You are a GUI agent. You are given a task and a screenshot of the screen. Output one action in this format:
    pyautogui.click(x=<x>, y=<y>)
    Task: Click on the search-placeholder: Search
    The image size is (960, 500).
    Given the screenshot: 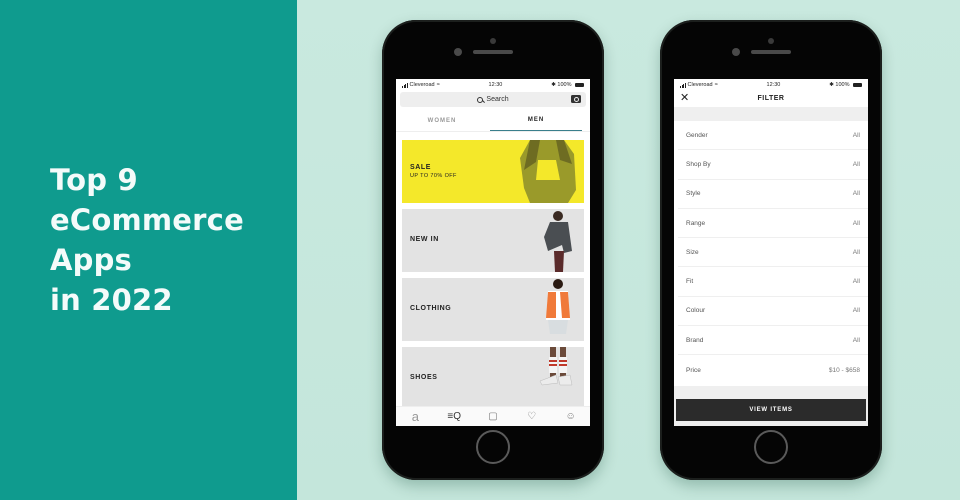 What is the action you would take?
    pyautogui.click(x=497, y=99)
    